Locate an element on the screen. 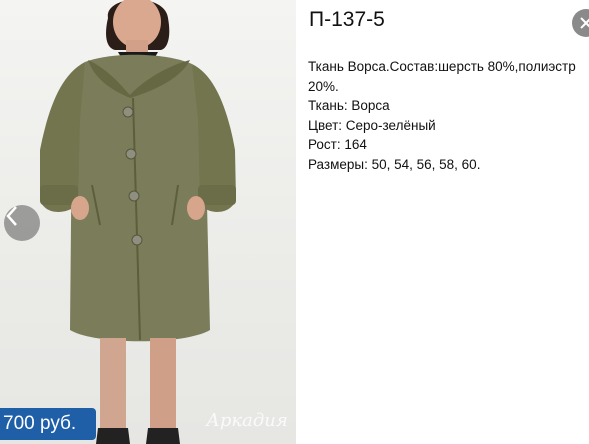 The height and width of the screenshot is (444, 589). sizes-line: Размеры: 50, 54, 56, 58, 60. is located at coordinates (394, 164).